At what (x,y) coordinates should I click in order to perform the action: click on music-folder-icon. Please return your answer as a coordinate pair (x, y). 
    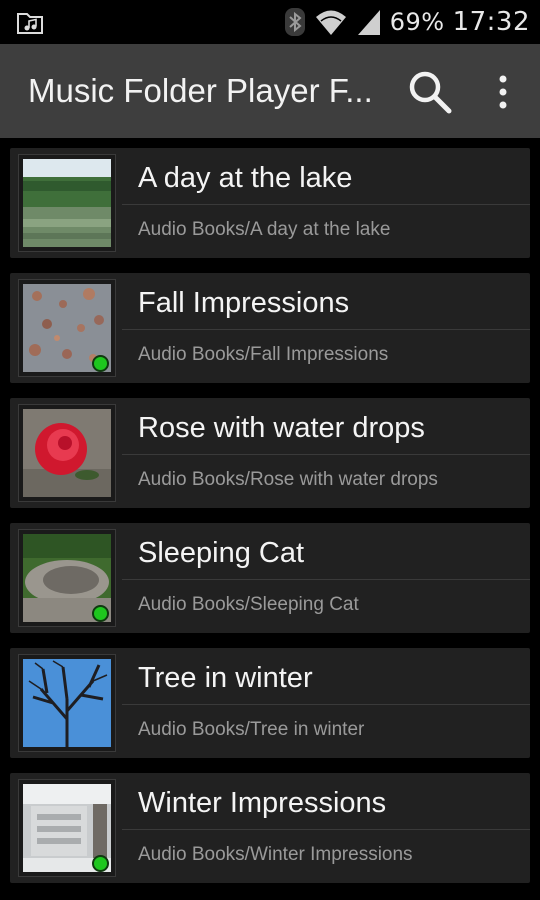
    Looking at the image, I should click on (30, 23).